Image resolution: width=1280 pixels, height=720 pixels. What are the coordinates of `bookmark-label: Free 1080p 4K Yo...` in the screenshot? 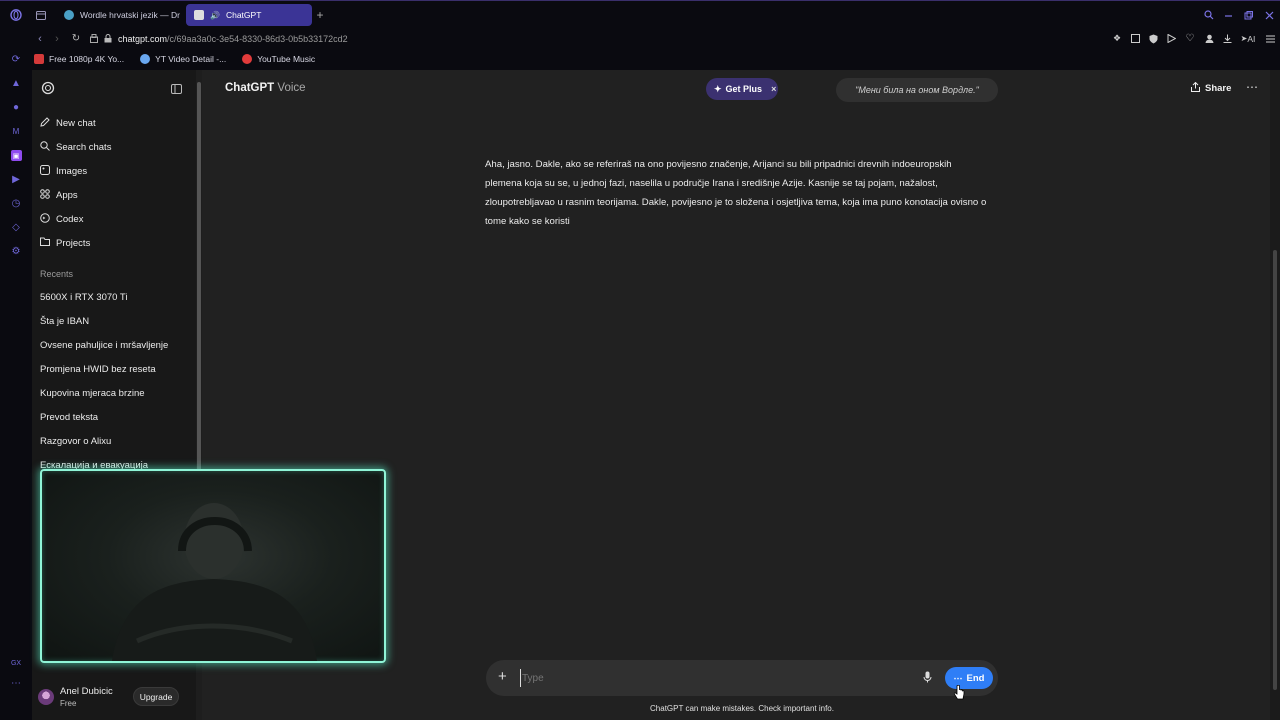 It's located at (87, 59).